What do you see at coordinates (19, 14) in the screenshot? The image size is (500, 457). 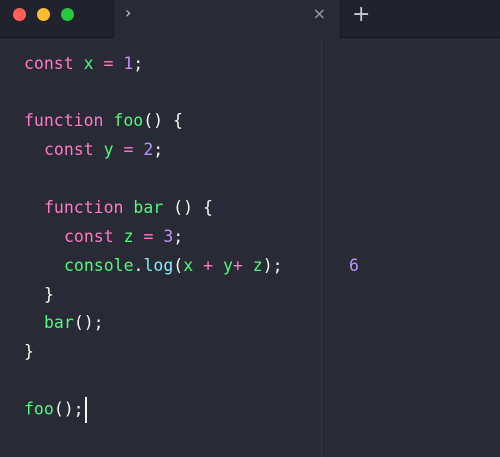 I see `close-window-button` at bounding box center [19, 14].